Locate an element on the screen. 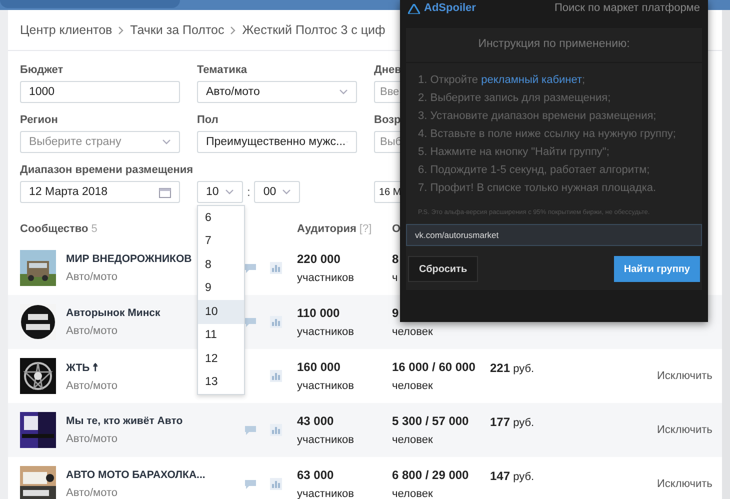 This screenshot has width=730, height=499. calendar-icon is located at coordinates (165, 192).